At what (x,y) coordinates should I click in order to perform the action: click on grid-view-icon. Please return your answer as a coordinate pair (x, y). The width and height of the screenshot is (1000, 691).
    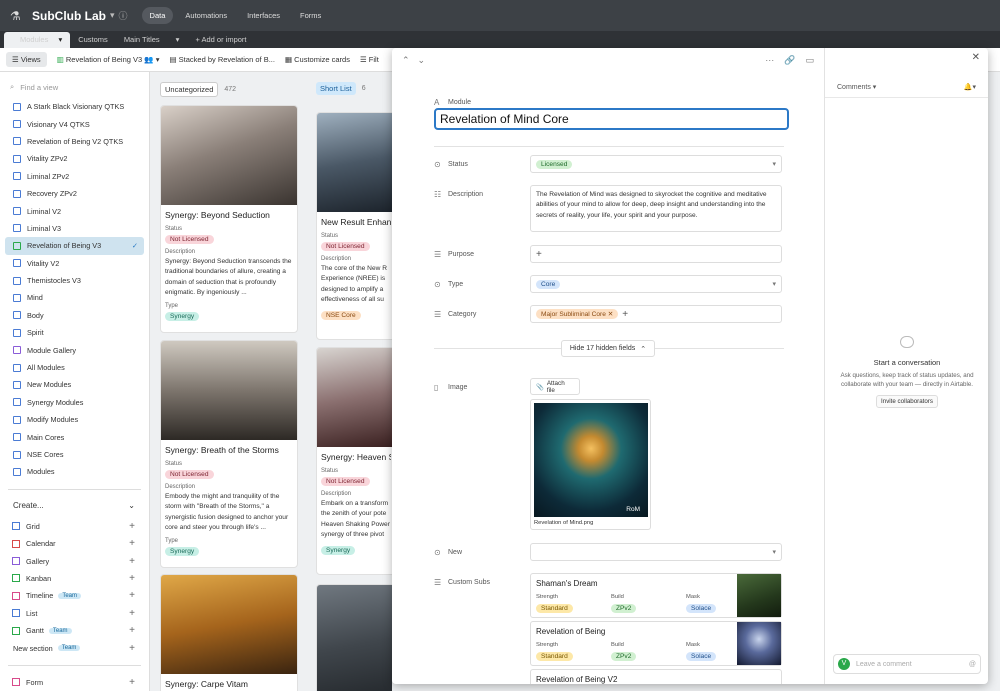
    Looking at the image, I should click on (17, 402).